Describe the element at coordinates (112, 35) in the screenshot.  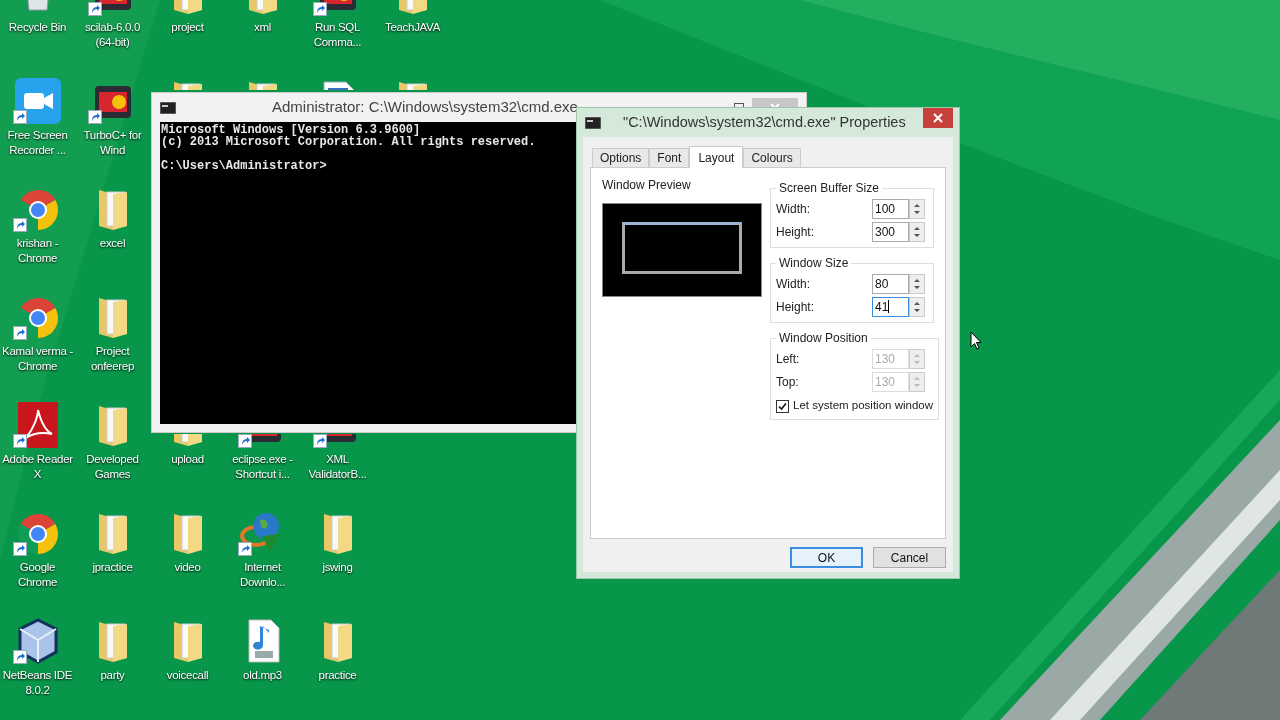
I see `icon-label: scilab-6.0.0 (64-bit)` at that location.